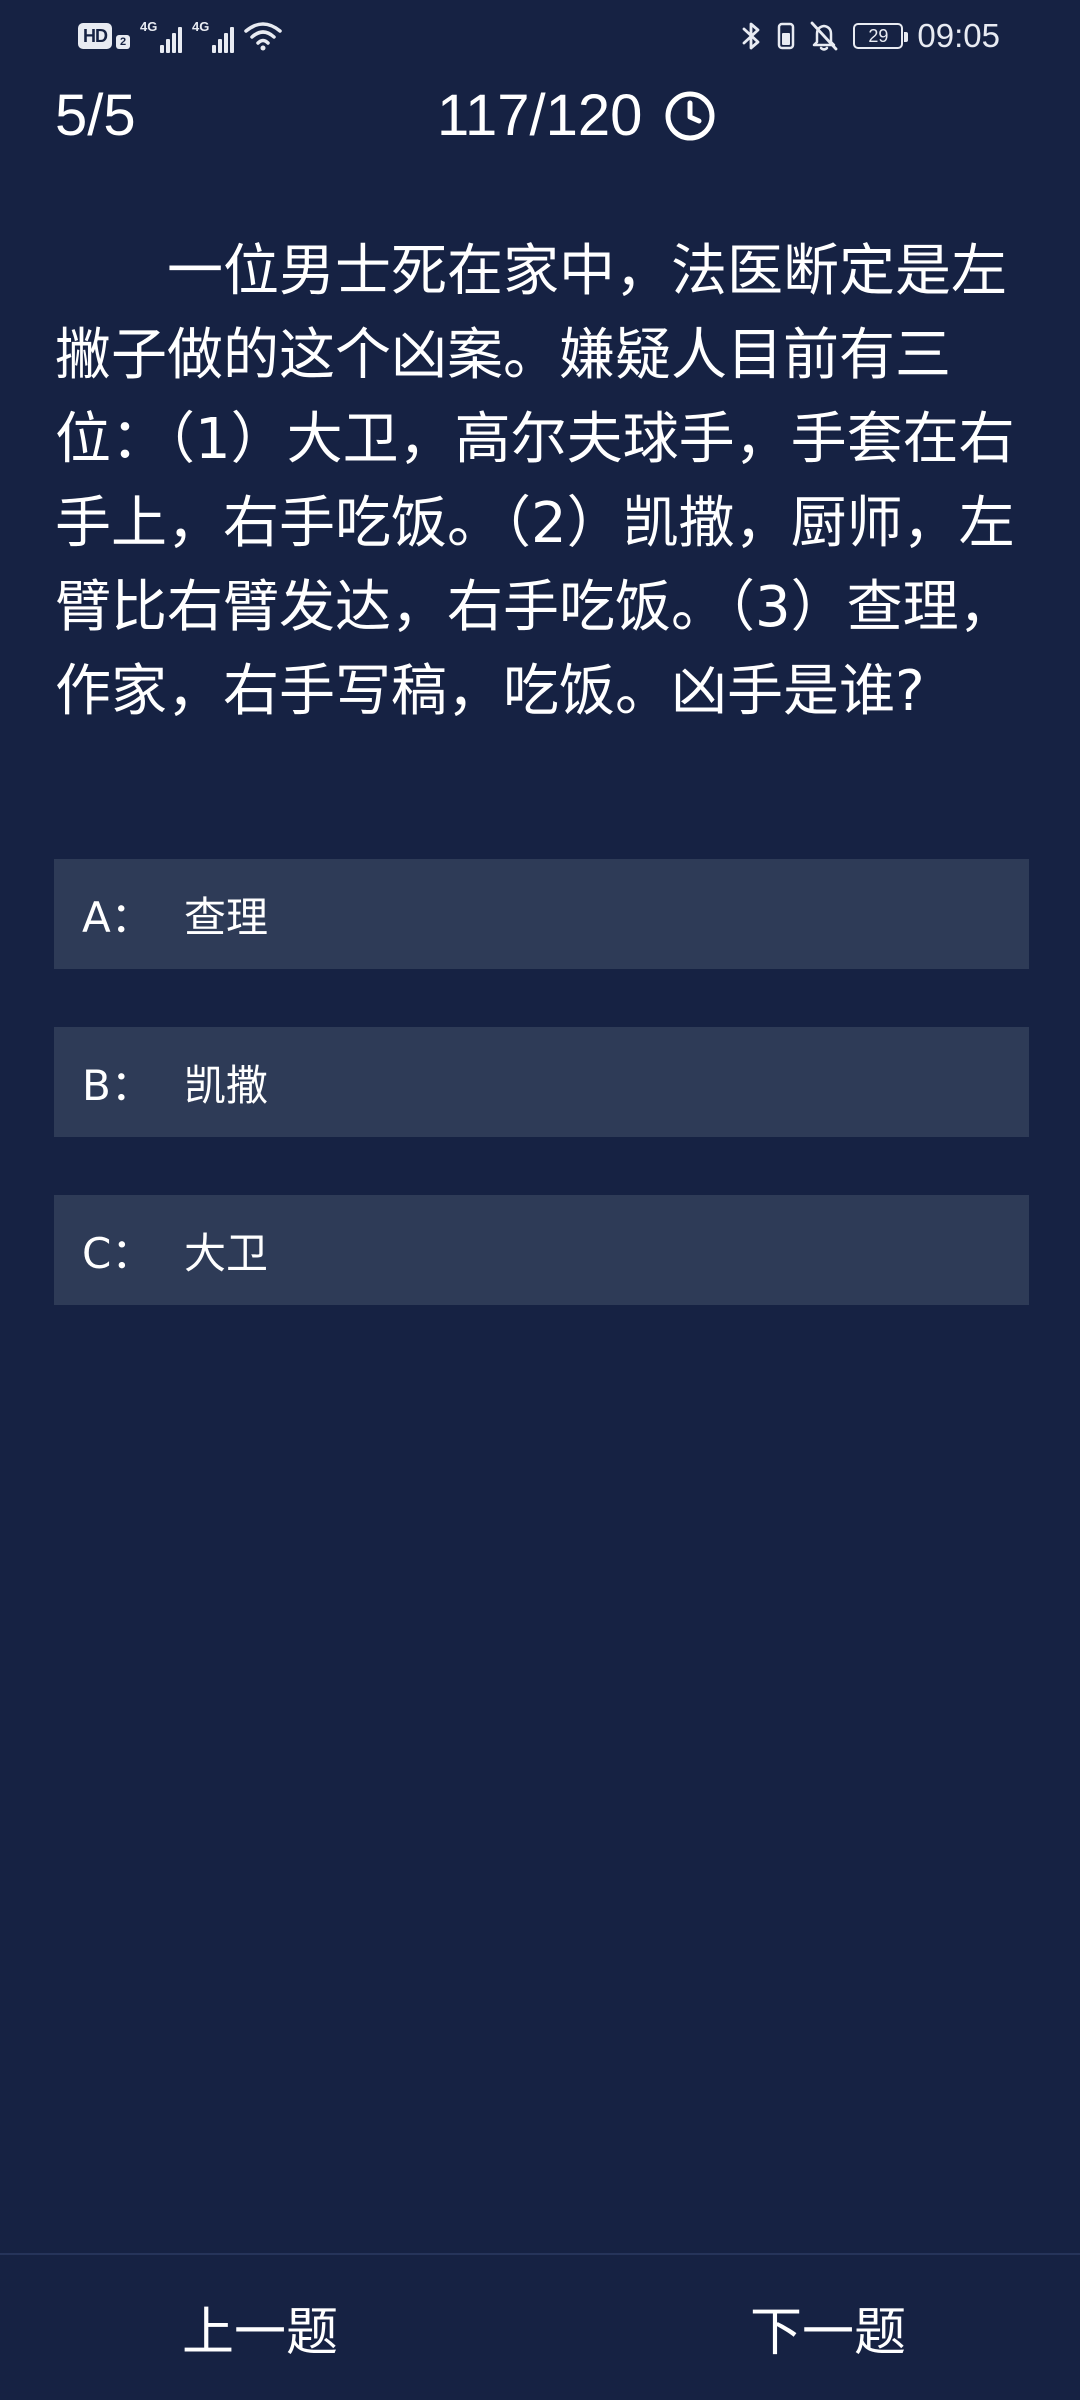 The width and height of the screenshot is (1080, 2400). I want to click on bottom-divider, so click(540, 2254).